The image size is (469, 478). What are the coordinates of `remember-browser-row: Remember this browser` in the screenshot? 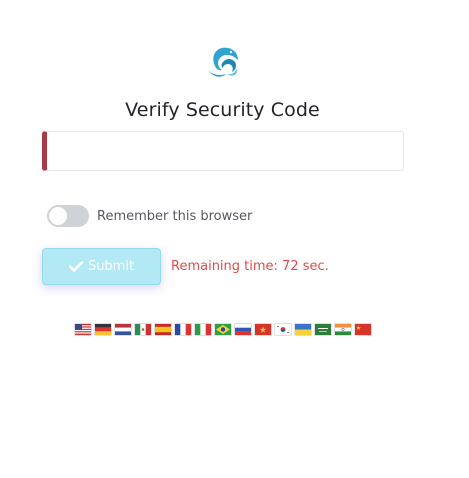 It's located at (149, 216).